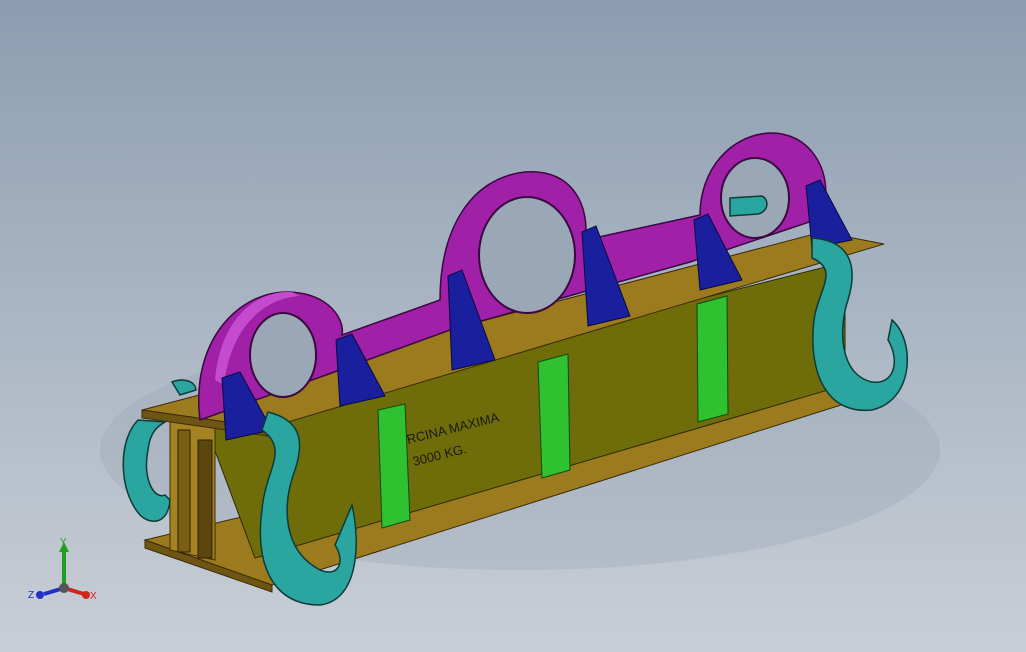 Image resolution: width=1026 pixels, height=652 pixels. Describe the element at coordinates (93, 596) in the screenshot. I see `triad-x-label: X` at that location.